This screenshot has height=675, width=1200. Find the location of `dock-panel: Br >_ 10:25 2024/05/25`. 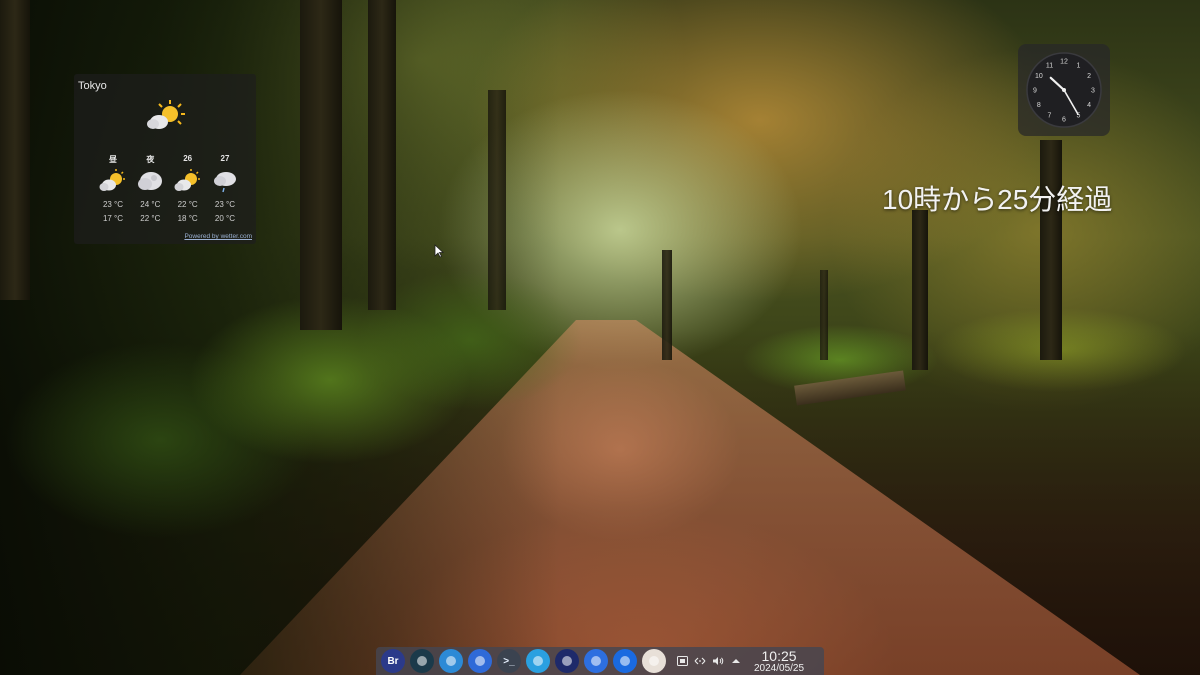

dock-panel: Br >_ 10:25 2024/05/25 is located at coordinates (600, 661).